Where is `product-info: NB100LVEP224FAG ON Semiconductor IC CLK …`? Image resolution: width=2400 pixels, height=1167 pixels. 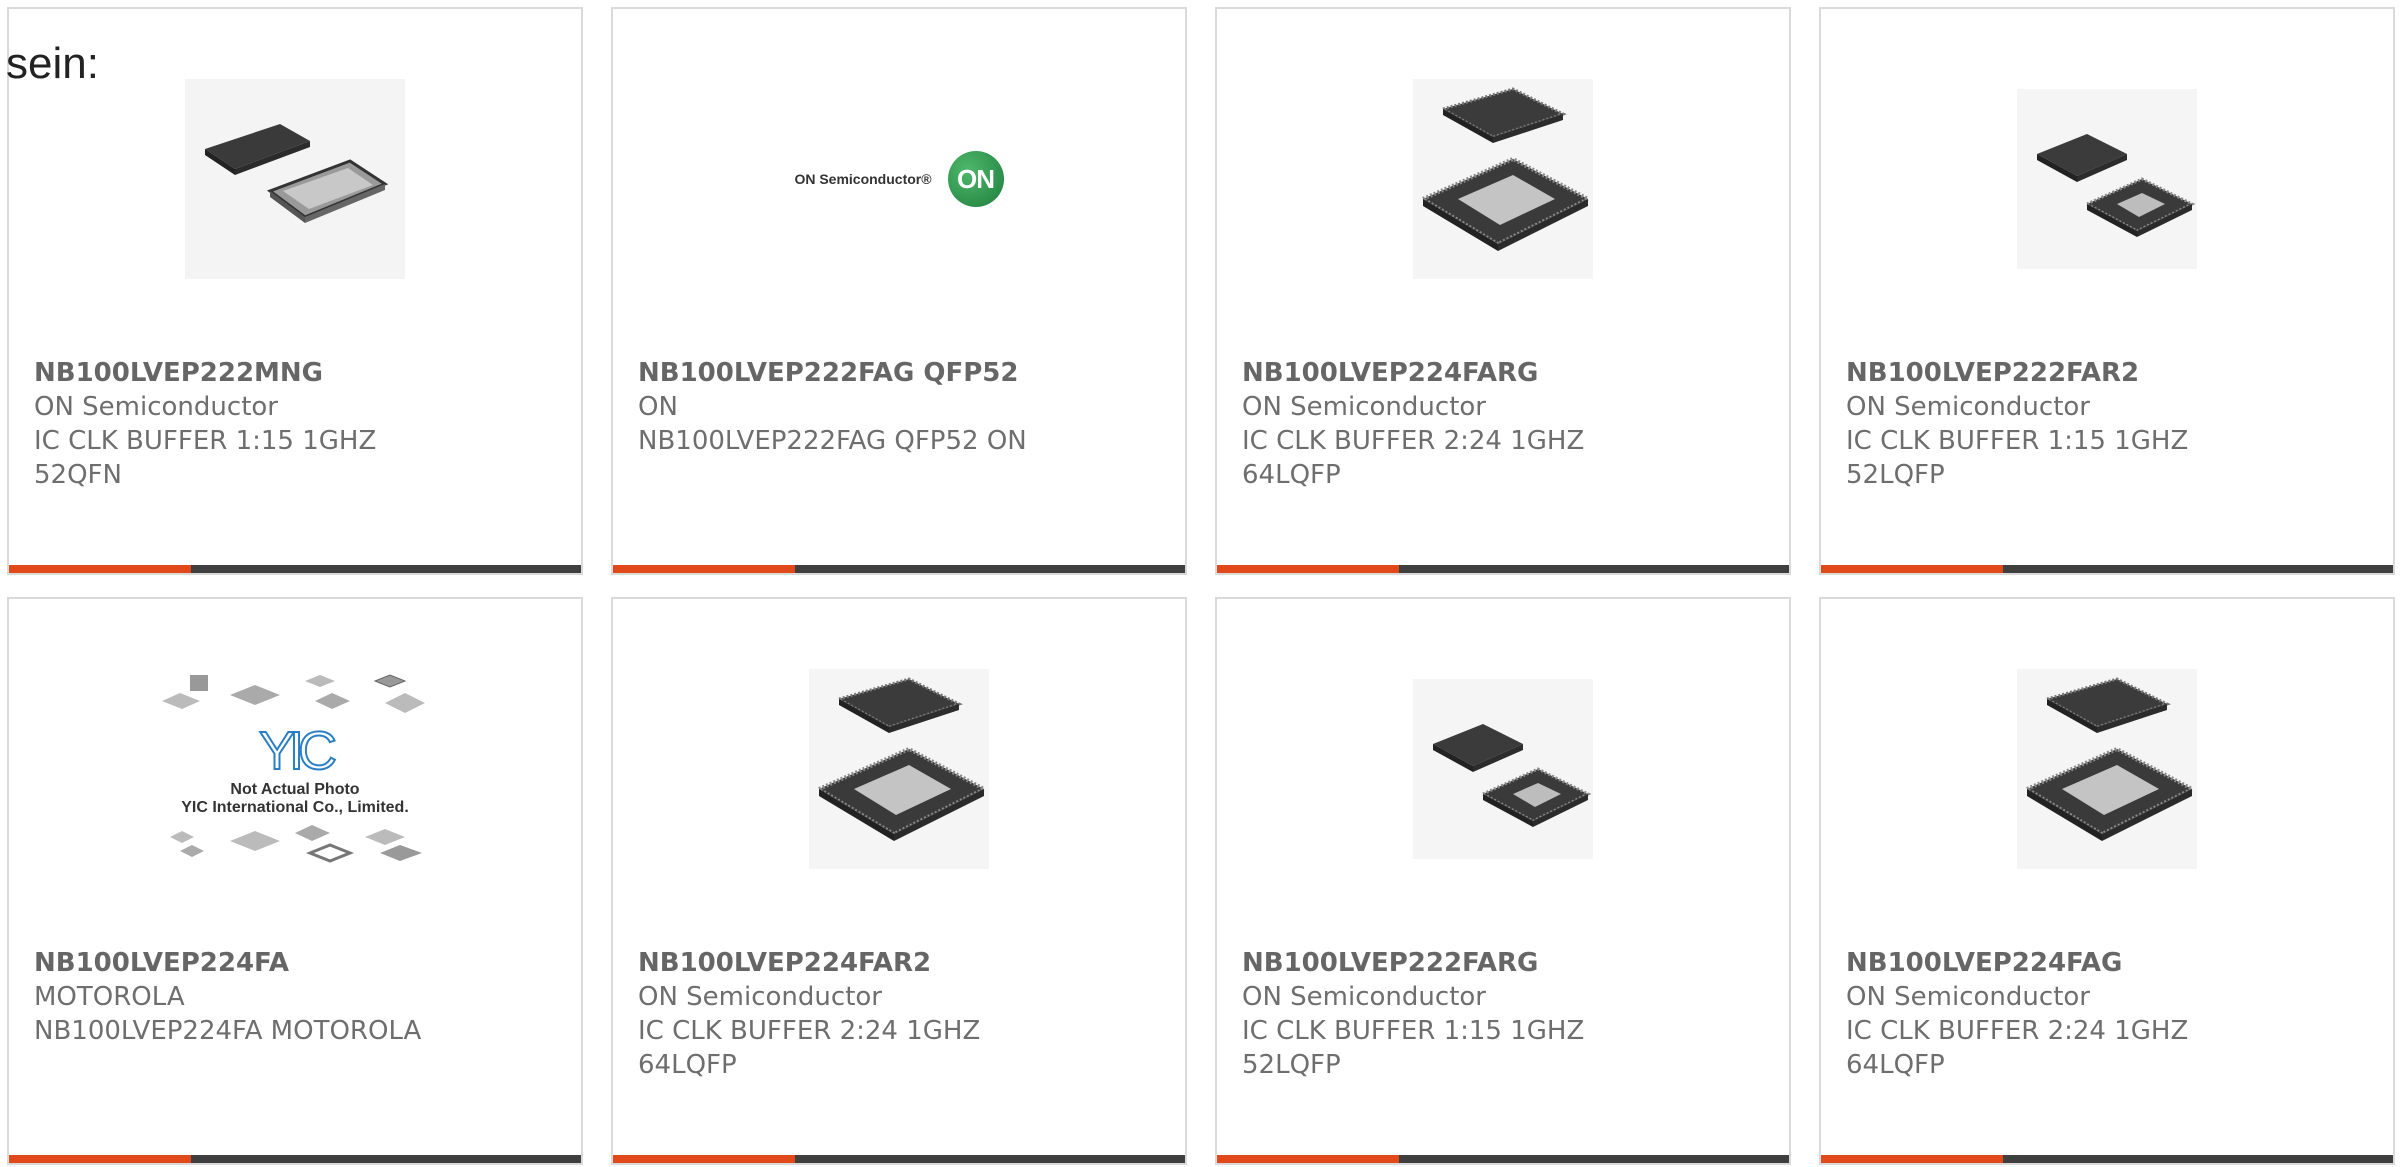
product-info: NB100LVEP224FAG ON Semiconductor IC CLK … is located at coordinates (2109, 1014).